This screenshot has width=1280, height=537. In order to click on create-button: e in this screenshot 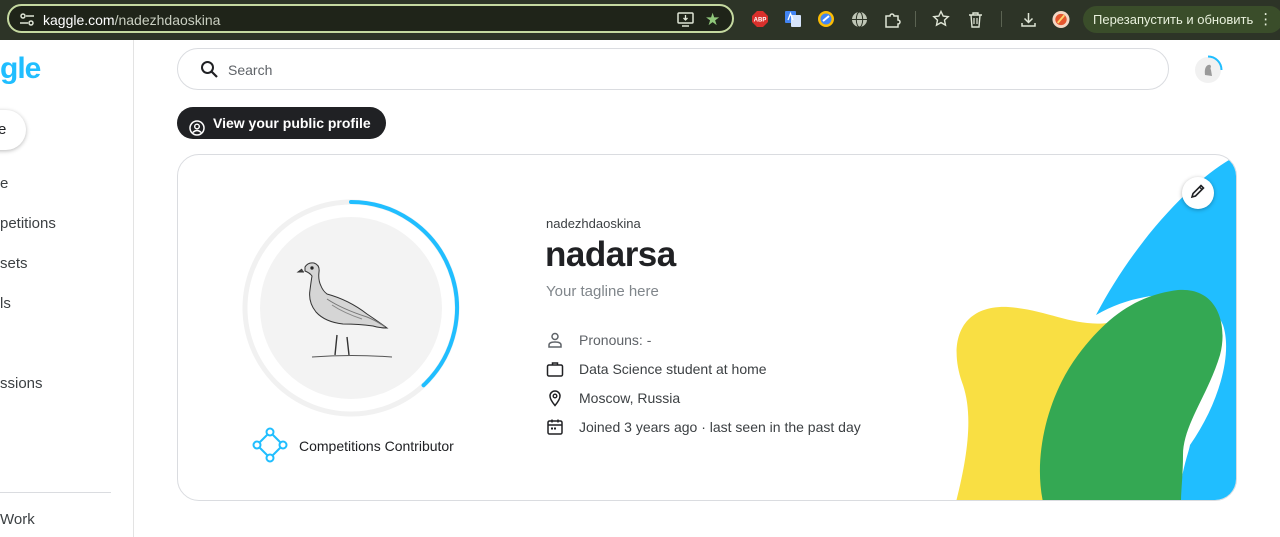, I will do `click(13, 130)`.